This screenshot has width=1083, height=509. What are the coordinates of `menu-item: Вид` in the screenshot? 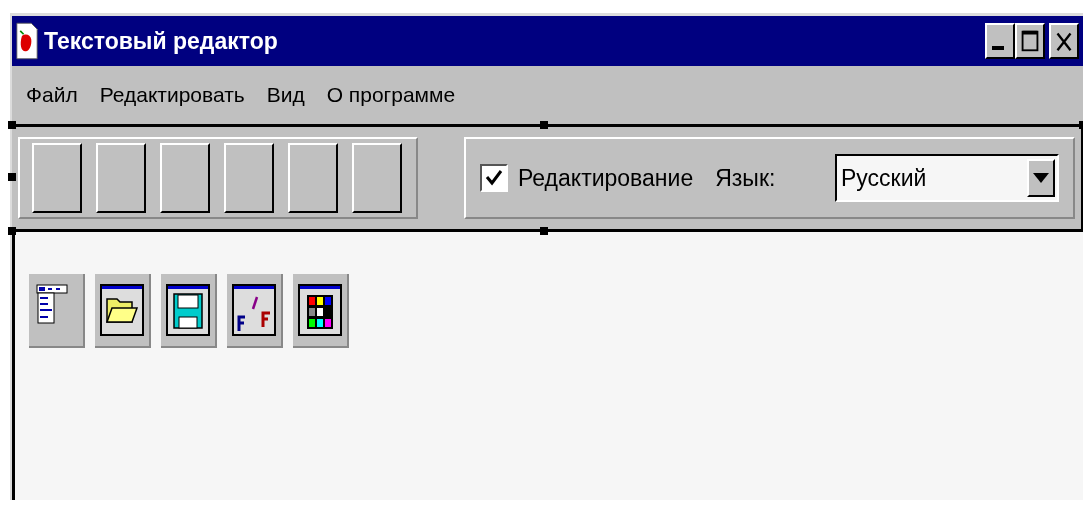 It's located at (285, 95).